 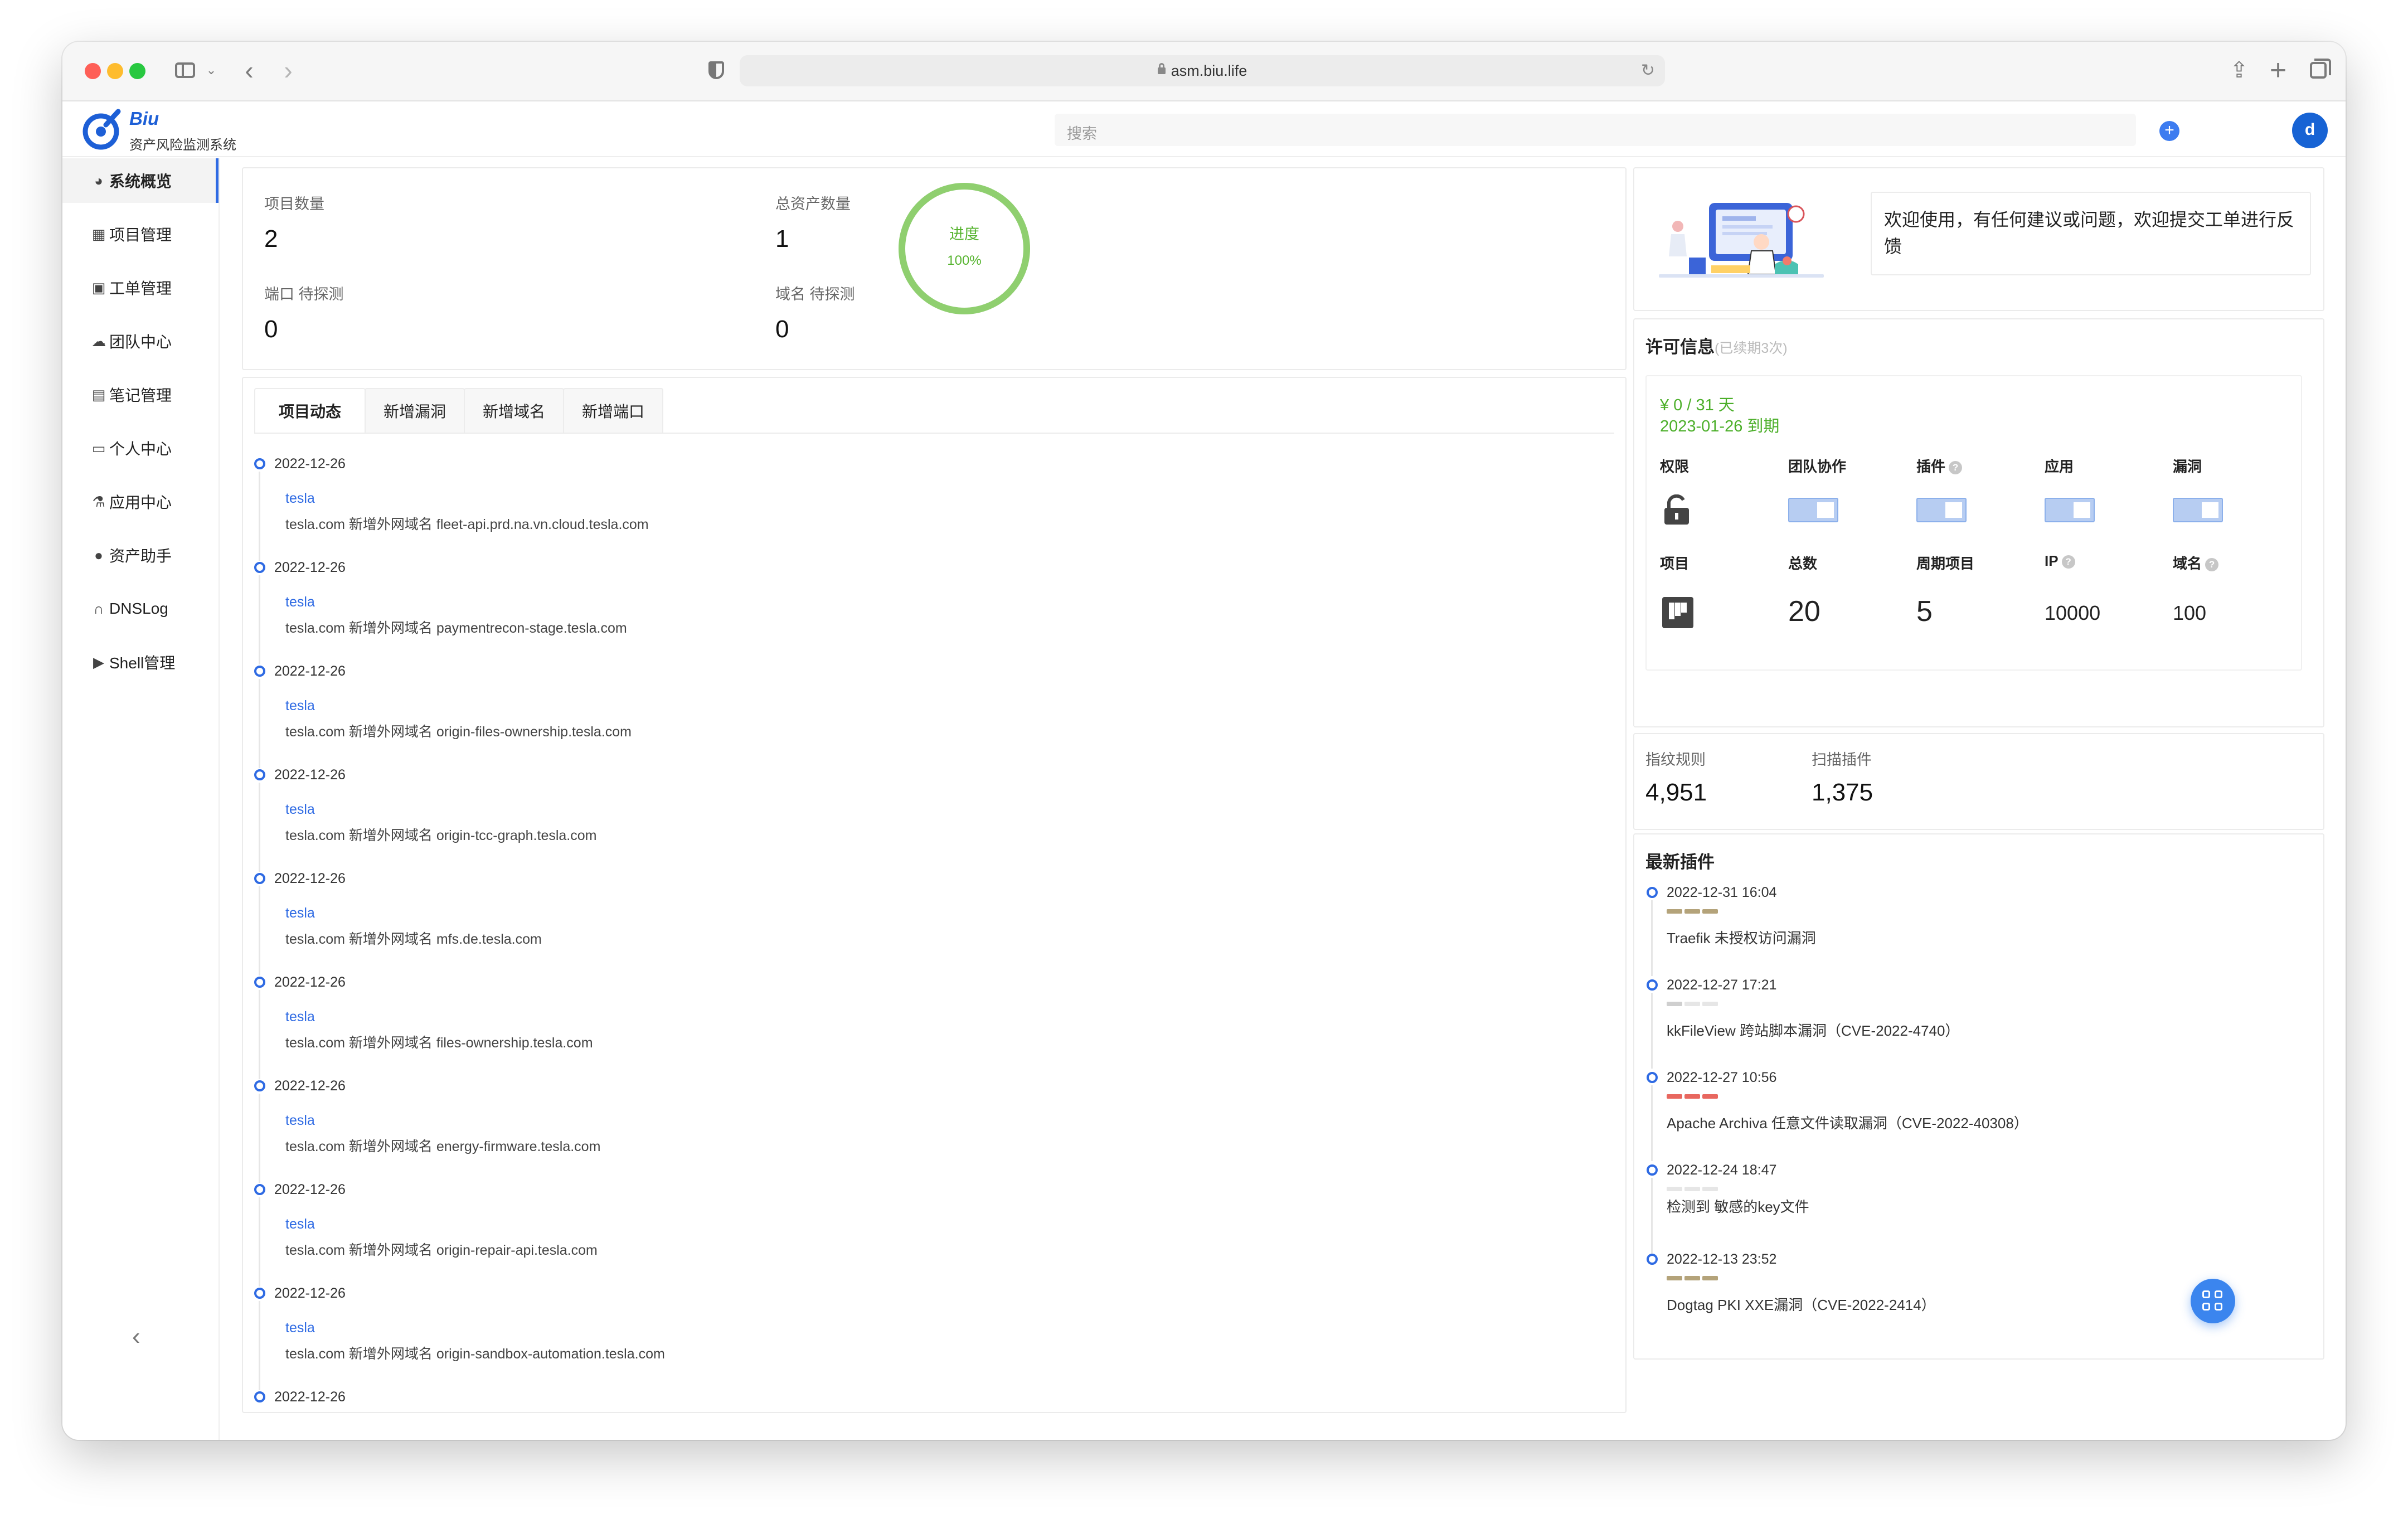 I want to click on progress-label: 进度, so click(x=964, y=234).